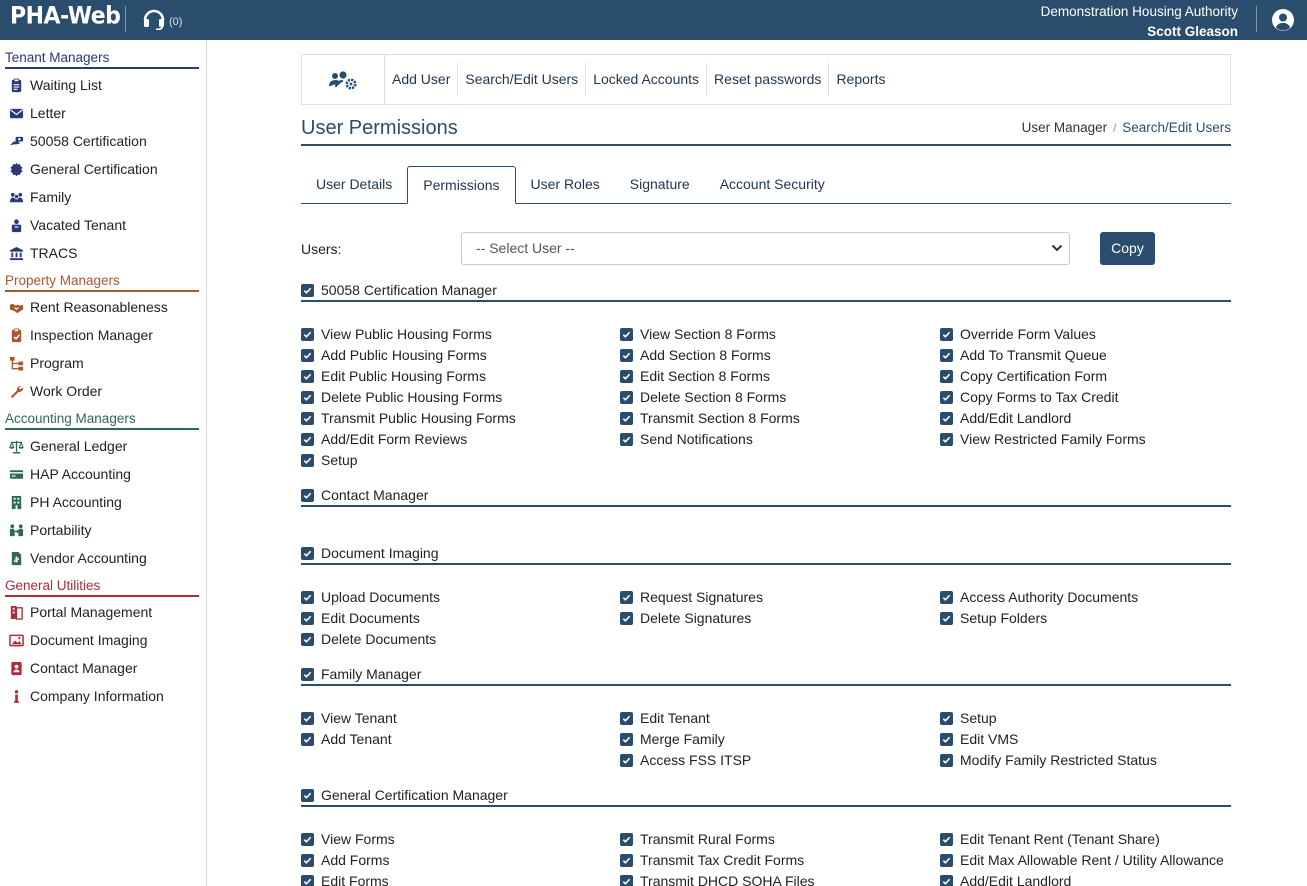  What do you see at coordinates (67, 446) in the screenshot?
I see `sidebar-item-general-ledger: General Ledger` at bounding box center [67, 446].